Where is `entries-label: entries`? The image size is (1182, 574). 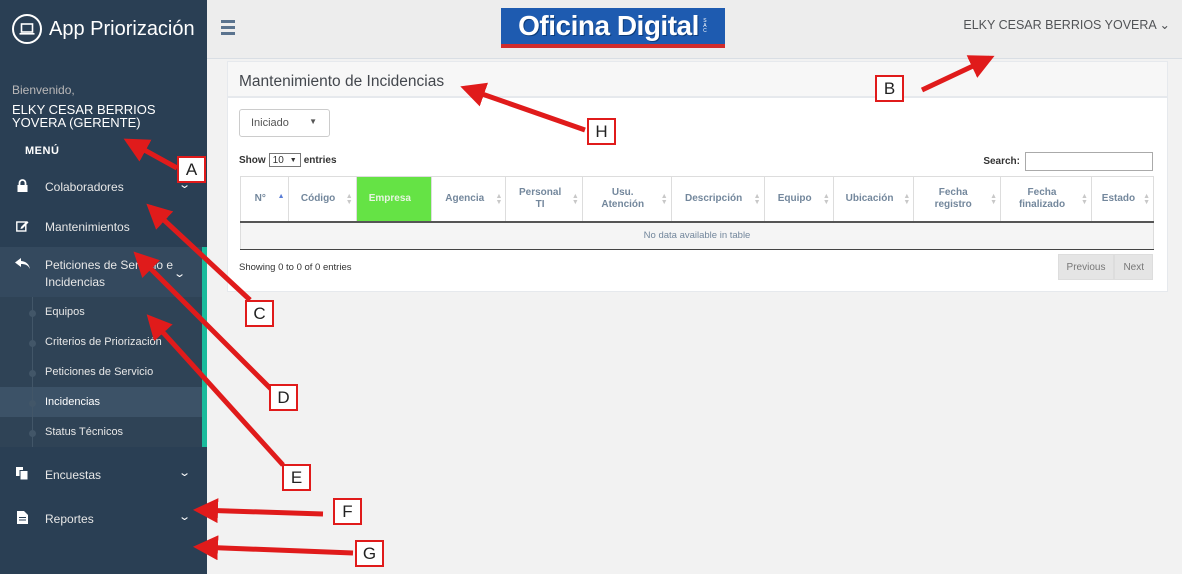
entries-label: entries is located at coordinates (320, 160).